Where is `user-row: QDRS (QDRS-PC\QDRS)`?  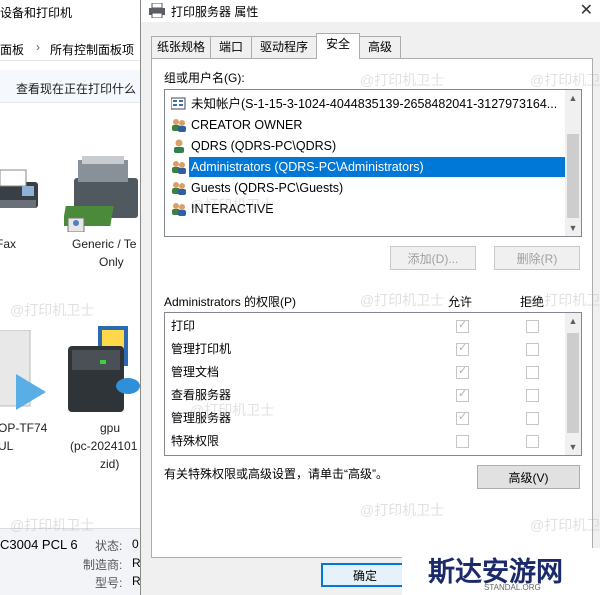
user-row: QDRS (QDRS-PC\QDRS) is located at coordinates (364, 146).